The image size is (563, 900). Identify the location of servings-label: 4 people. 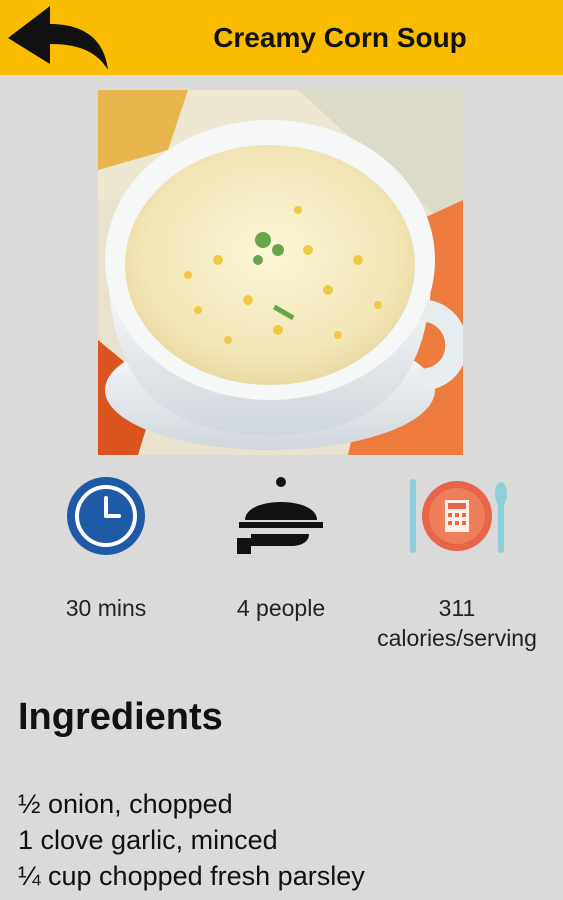
(281, 608).